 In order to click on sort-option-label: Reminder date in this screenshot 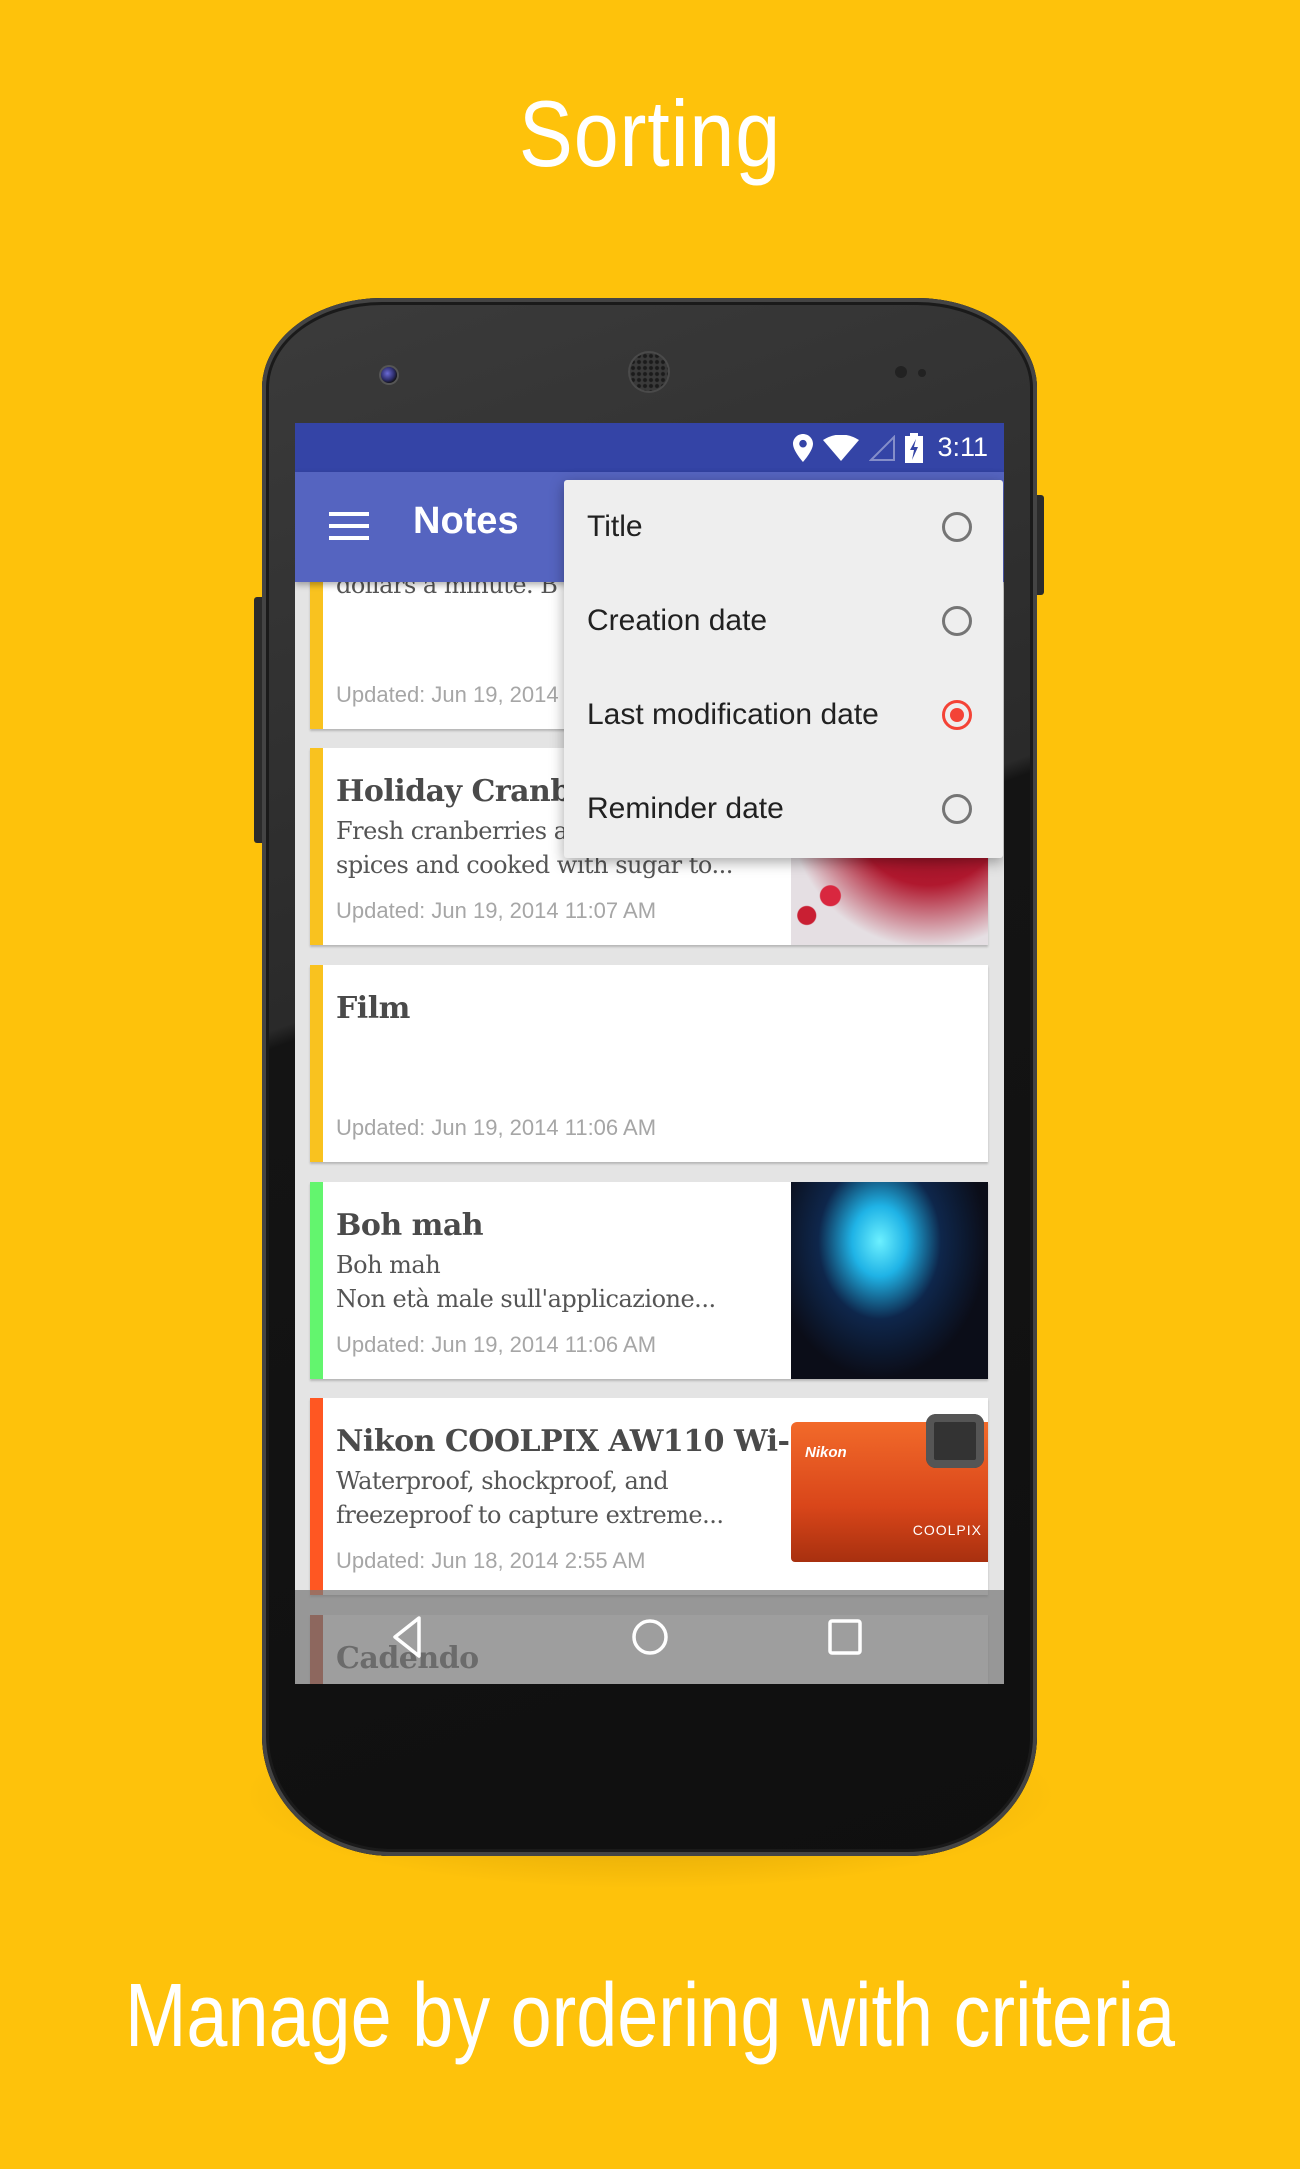, I will do `click(685, 808)`.